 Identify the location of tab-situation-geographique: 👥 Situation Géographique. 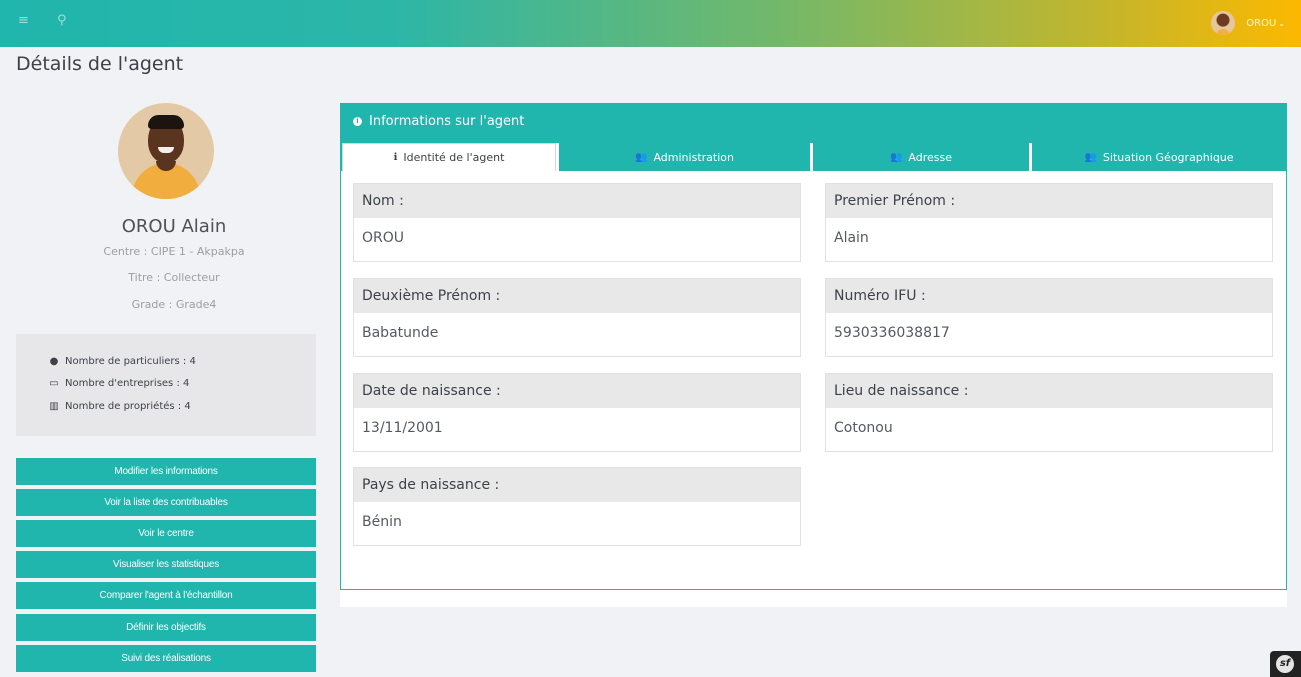
(1159, 157).